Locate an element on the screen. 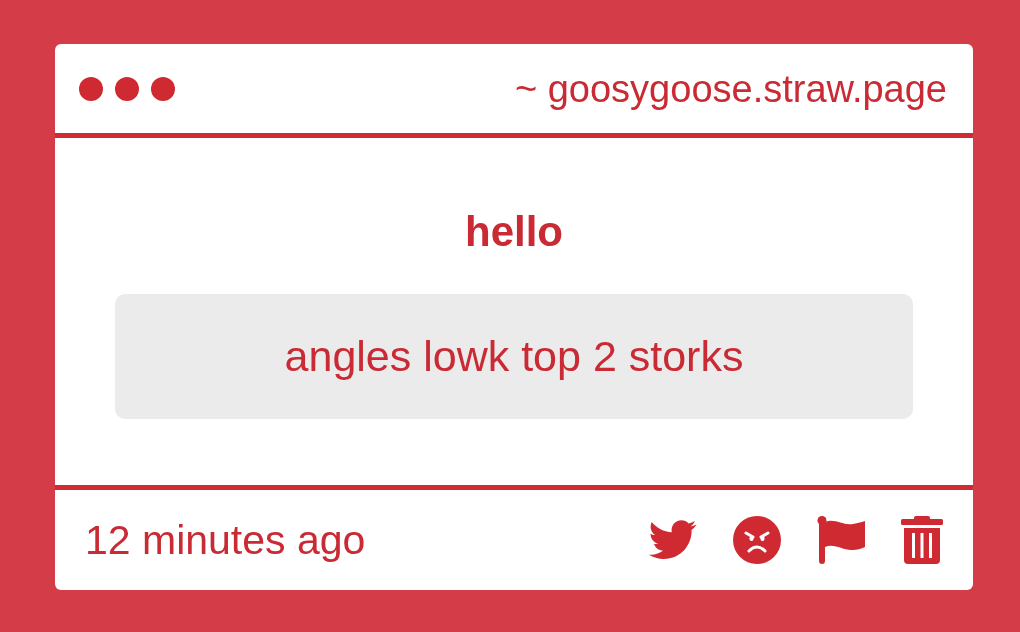  window-dots-icon is located at coordinates (127, 88).